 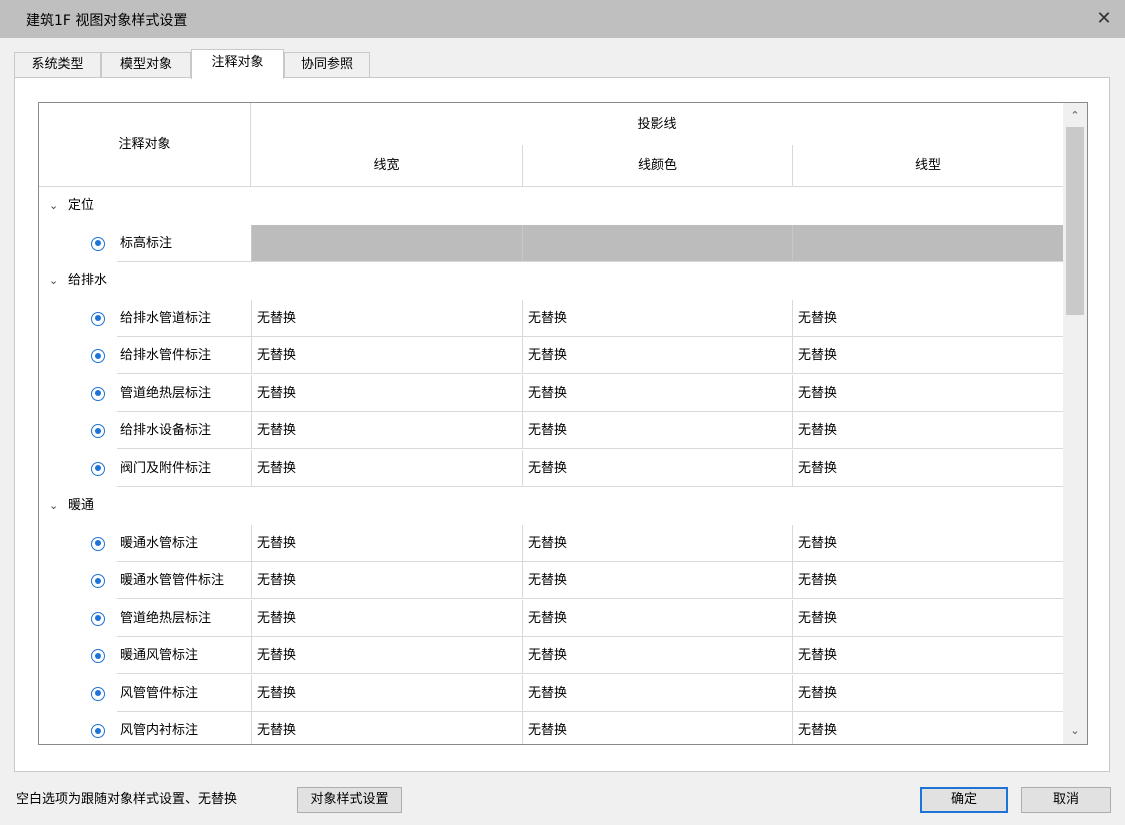 What do you see at coordinates (184, 355) in the screenshot?
I see `row-label: 给排水管件标注` at bounding box center [184, 355].